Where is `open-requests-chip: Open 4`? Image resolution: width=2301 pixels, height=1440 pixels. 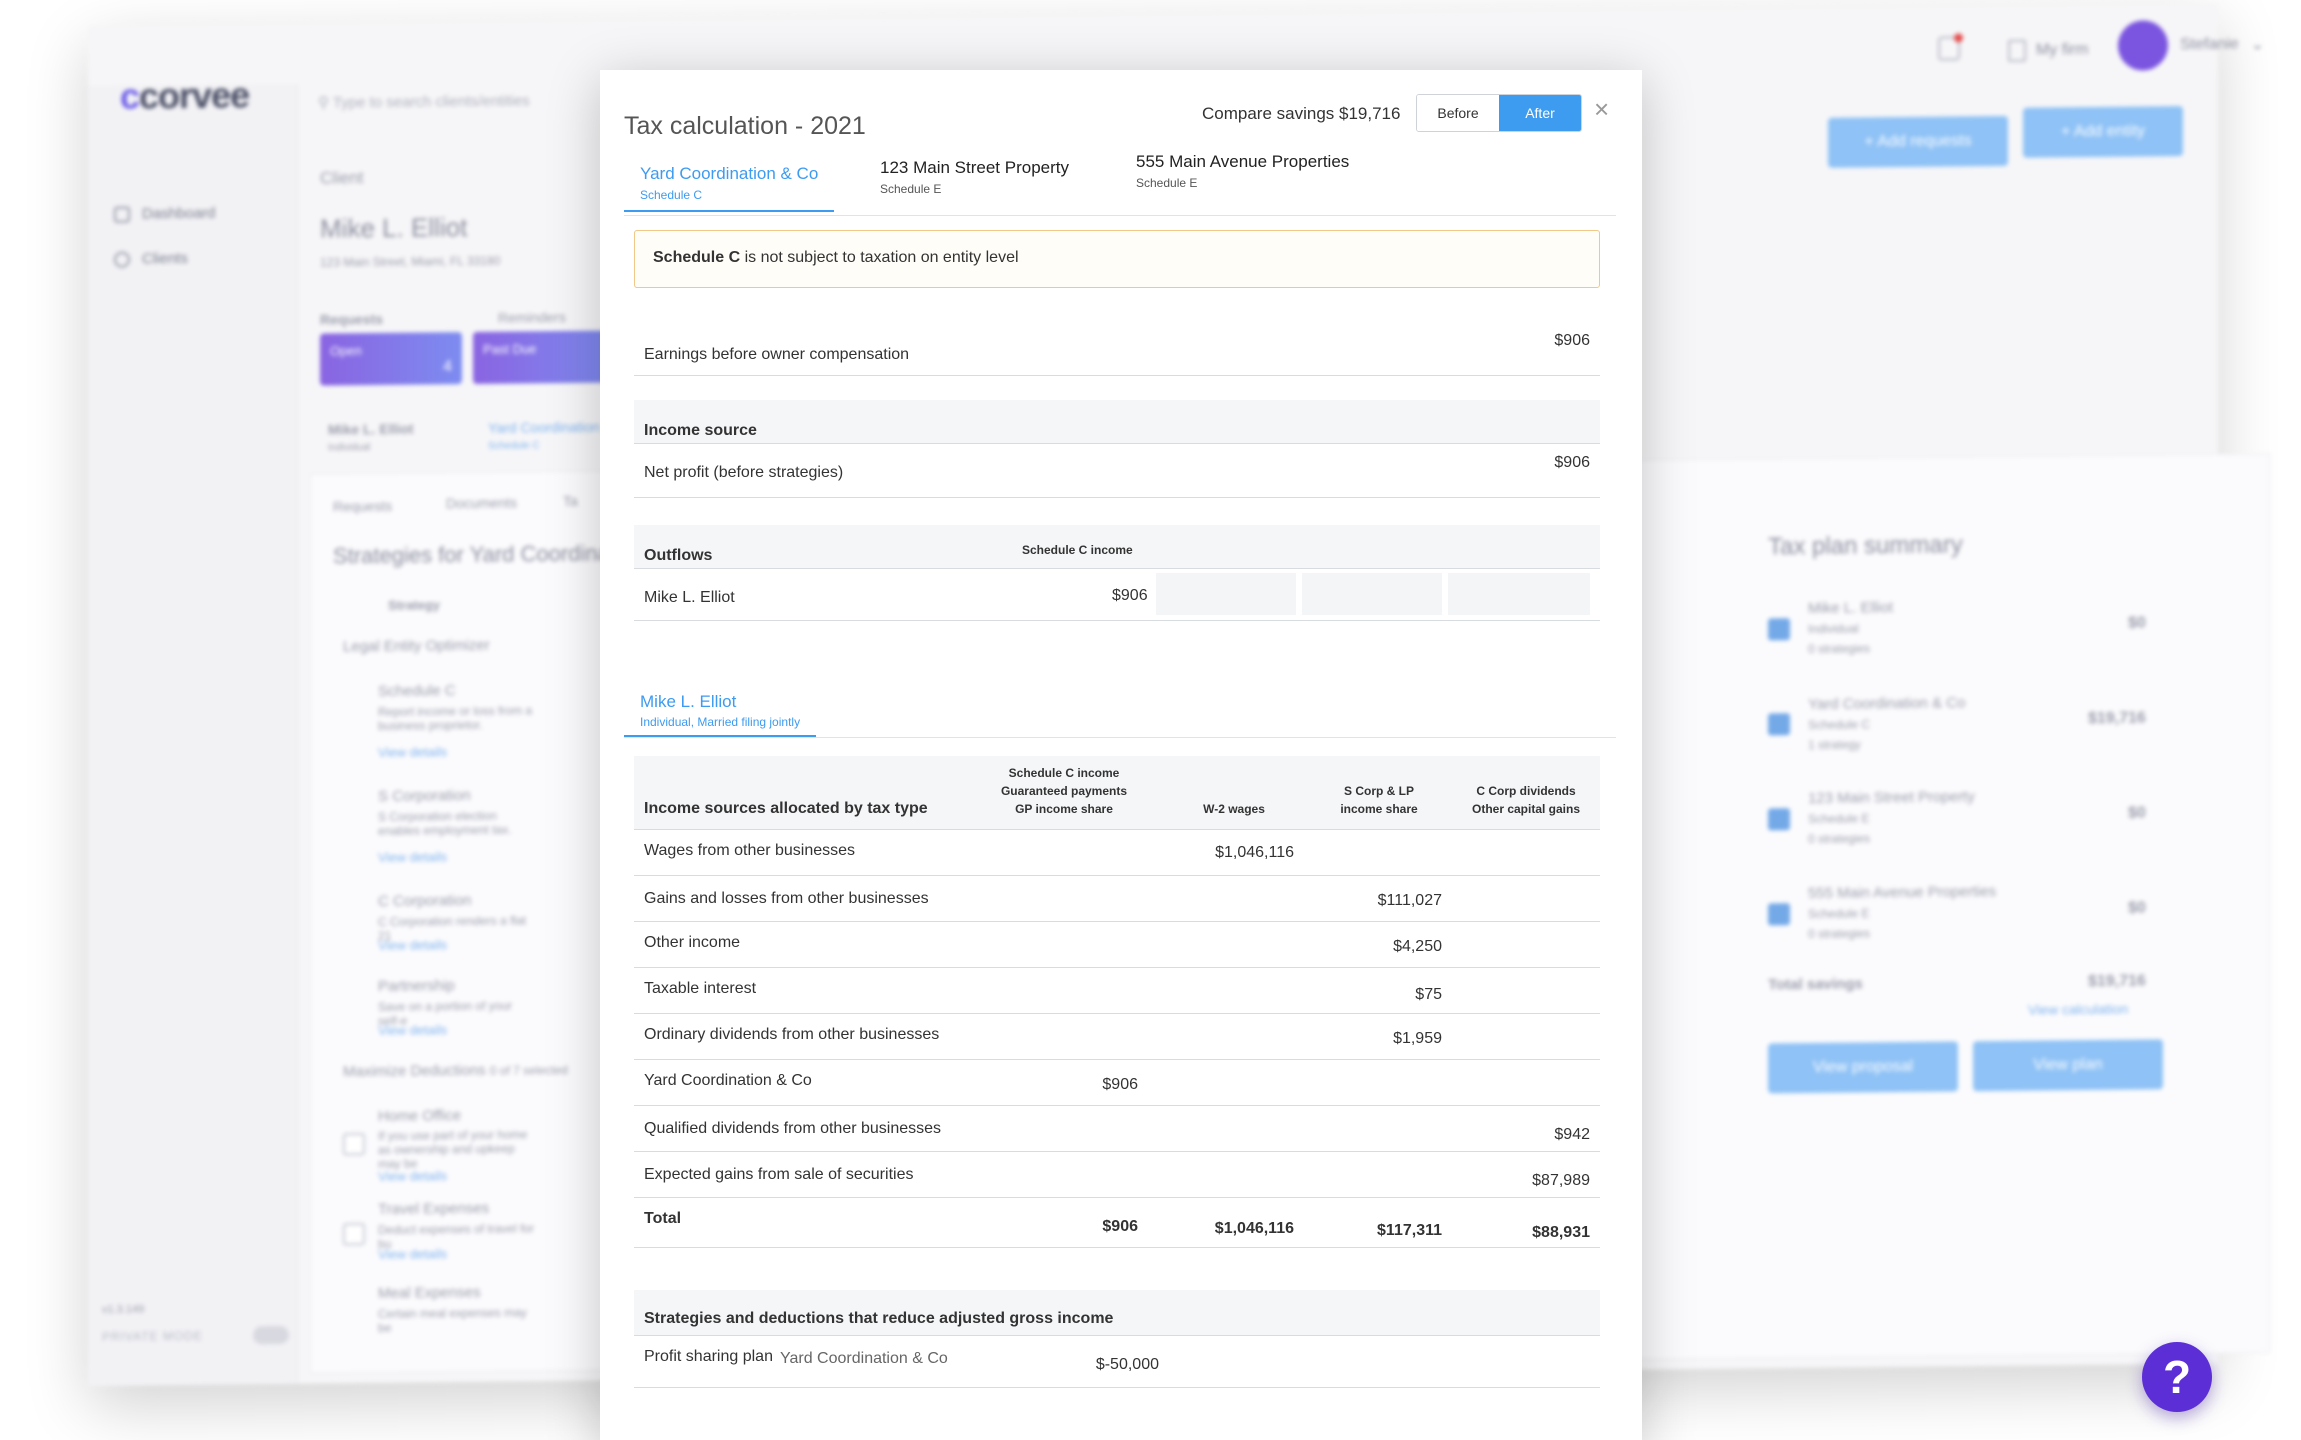
open-requests-chip: Open 4 is located at coordinates (391, 359).